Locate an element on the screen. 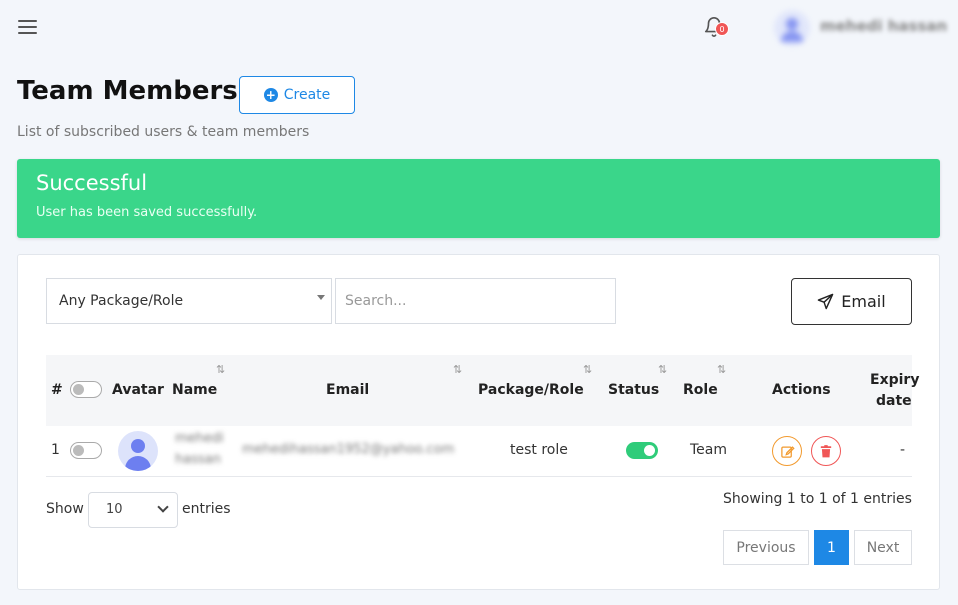  create-button: + Create is located at coordinates (297, 95).